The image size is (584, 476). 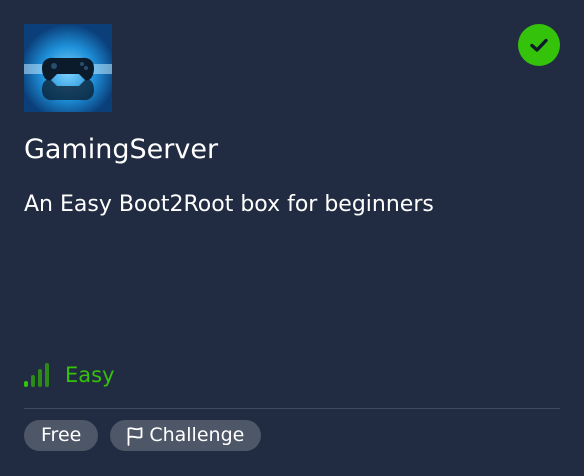 What do you see at coordinates (135, 436) in the screenshot?
I see `flag-icon` at bounding box center [135, 436].